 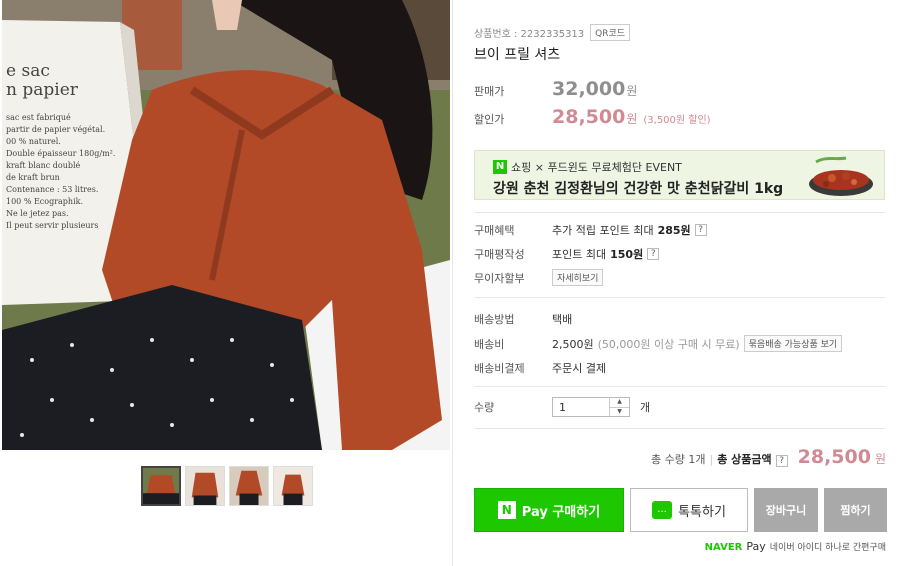 What do you see at coordinates (793, 343) in the screenshot?
I see `bundle-shipping-button: 묶음배송 가능상품 보기` at bounding box center [793, 343].